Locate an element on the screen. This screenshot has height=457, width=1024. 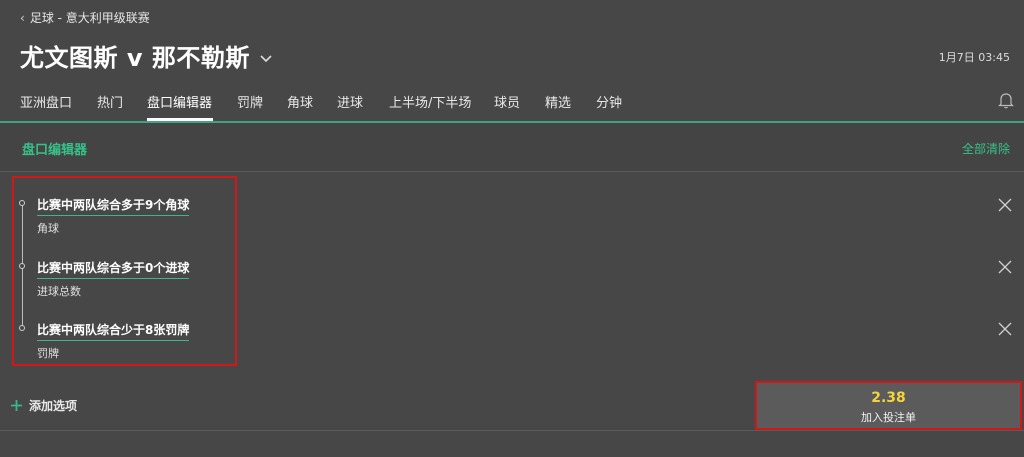
match-datetime: 1月7日 03:45 is located at coordinates (974, 57).